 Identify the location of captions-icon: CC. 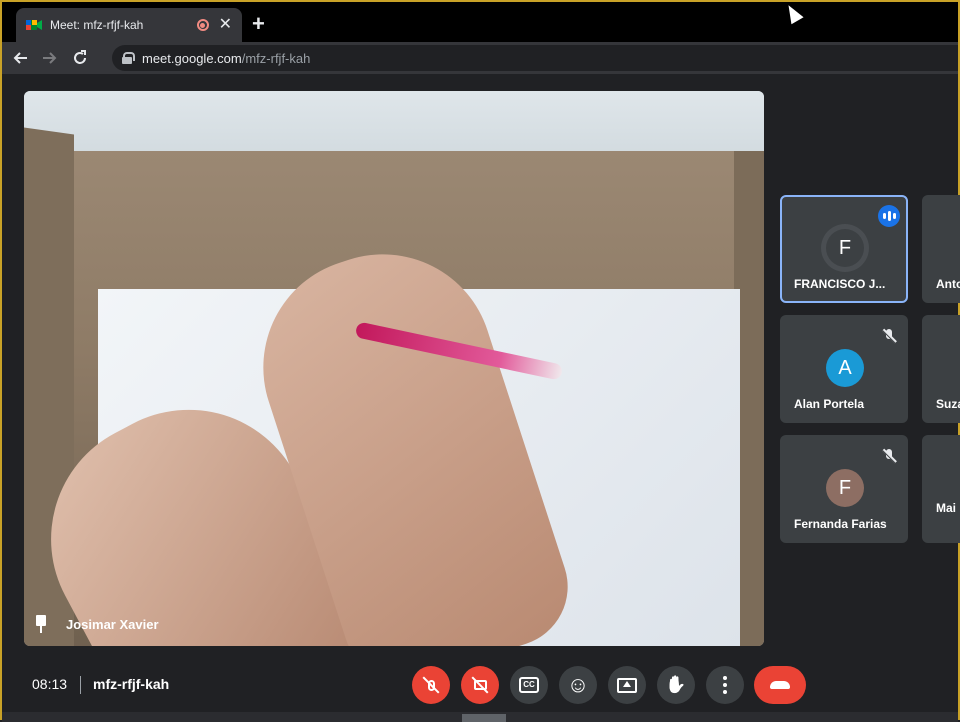
(529, 685).